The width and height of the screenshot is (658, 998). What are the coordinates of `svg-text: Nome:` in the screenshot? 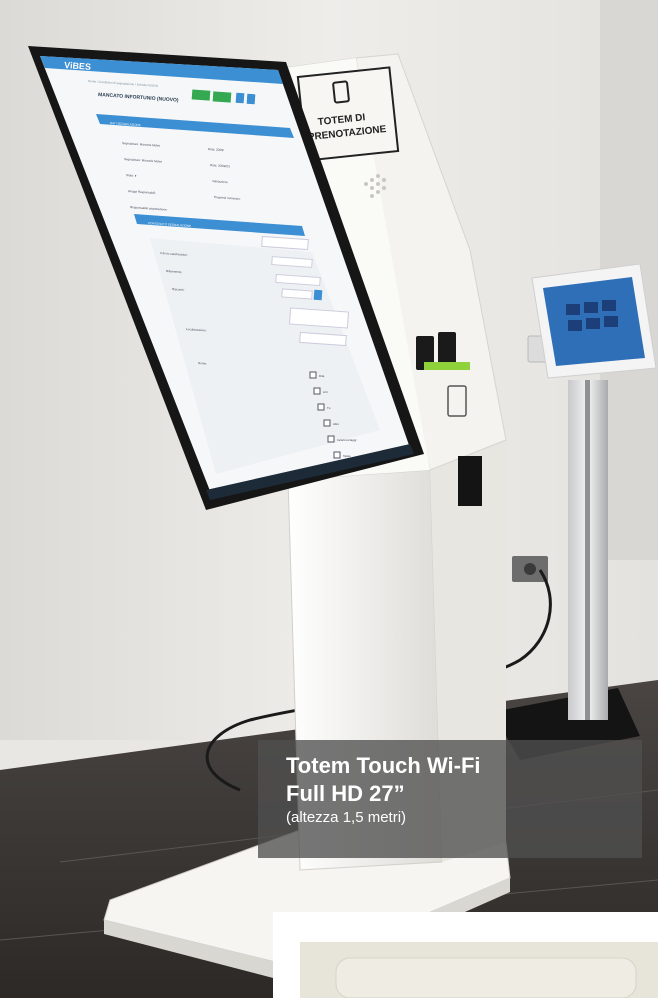 It's located at (202, 363).